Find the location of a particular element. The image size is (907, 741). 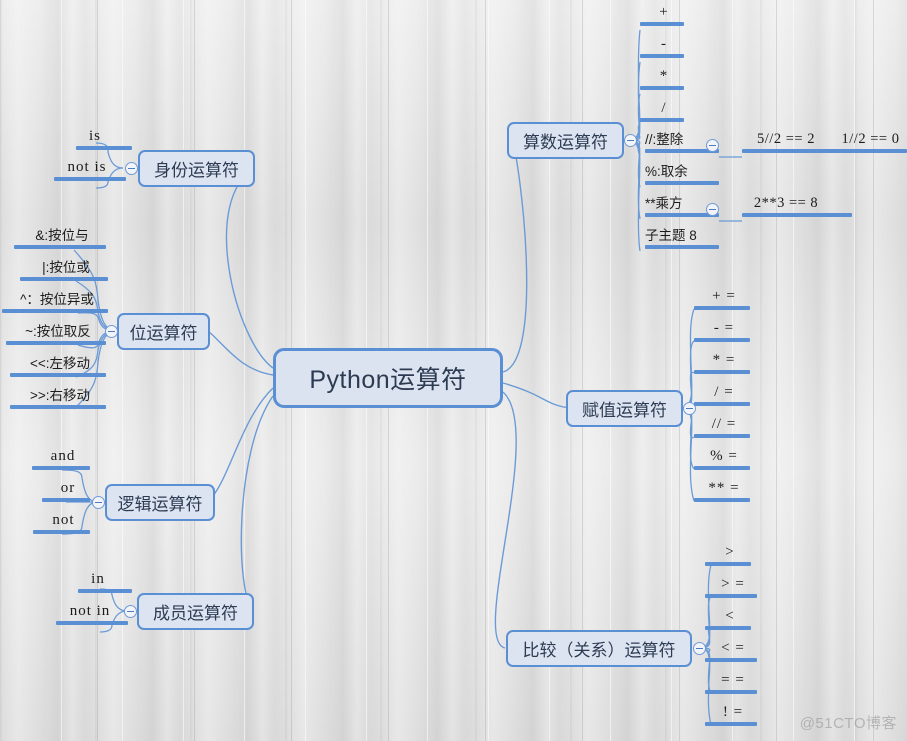

root-node: Python运算符 is located at coordinates (388, 378).